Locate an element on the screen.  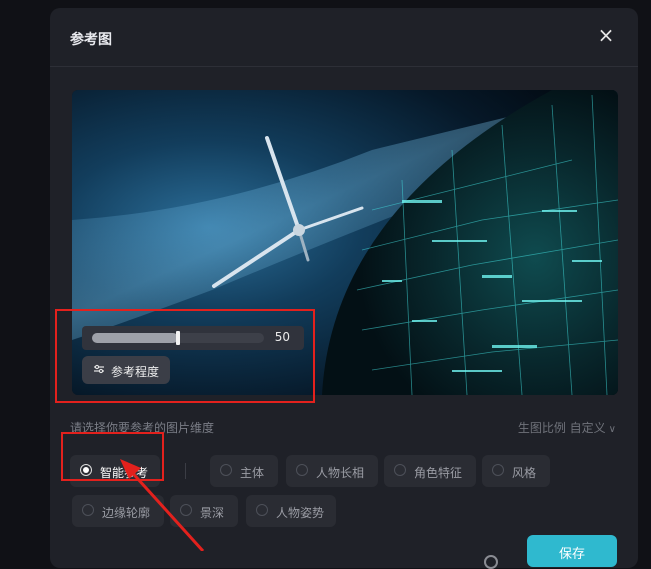
dialog-header: 参考图 × is located at coordinates (344, 37).